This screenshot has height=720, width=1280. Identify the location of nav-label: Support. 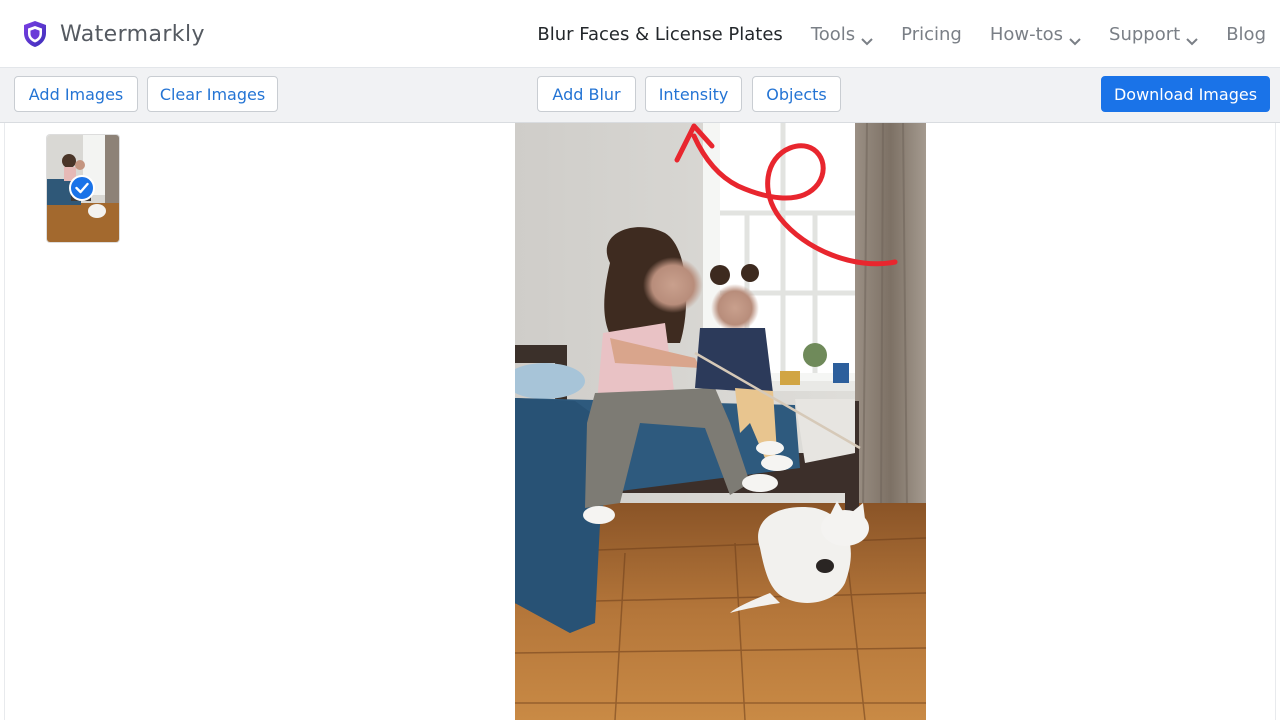
(1145, 34).